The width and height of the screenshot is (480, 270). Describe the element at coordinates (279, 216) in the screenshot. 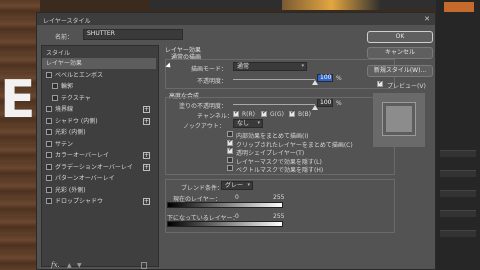

I see `underlying-layer-max: 255` at that location.